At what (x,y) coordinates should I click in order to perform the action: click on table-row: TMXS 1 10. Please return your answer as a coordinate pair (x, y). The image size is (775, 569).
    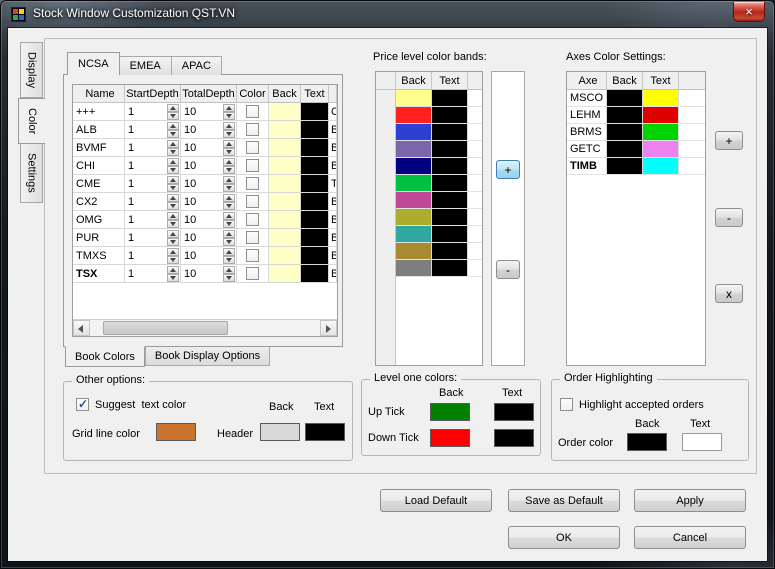
    Looking at the image, I should click on (205, 256).